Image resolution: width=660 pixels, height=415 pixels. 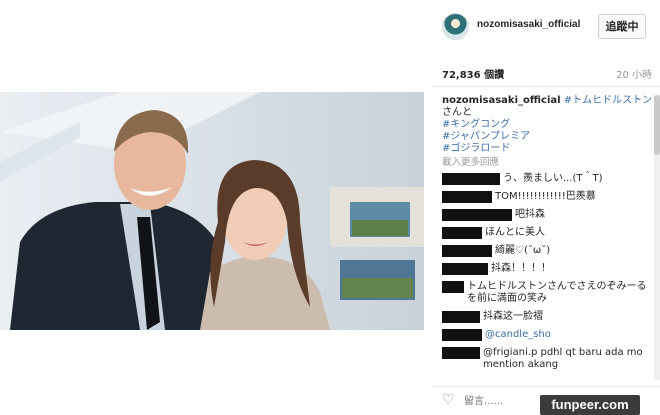 I want to click on comment-text: 吧抖森, so click(x=530, y=214).